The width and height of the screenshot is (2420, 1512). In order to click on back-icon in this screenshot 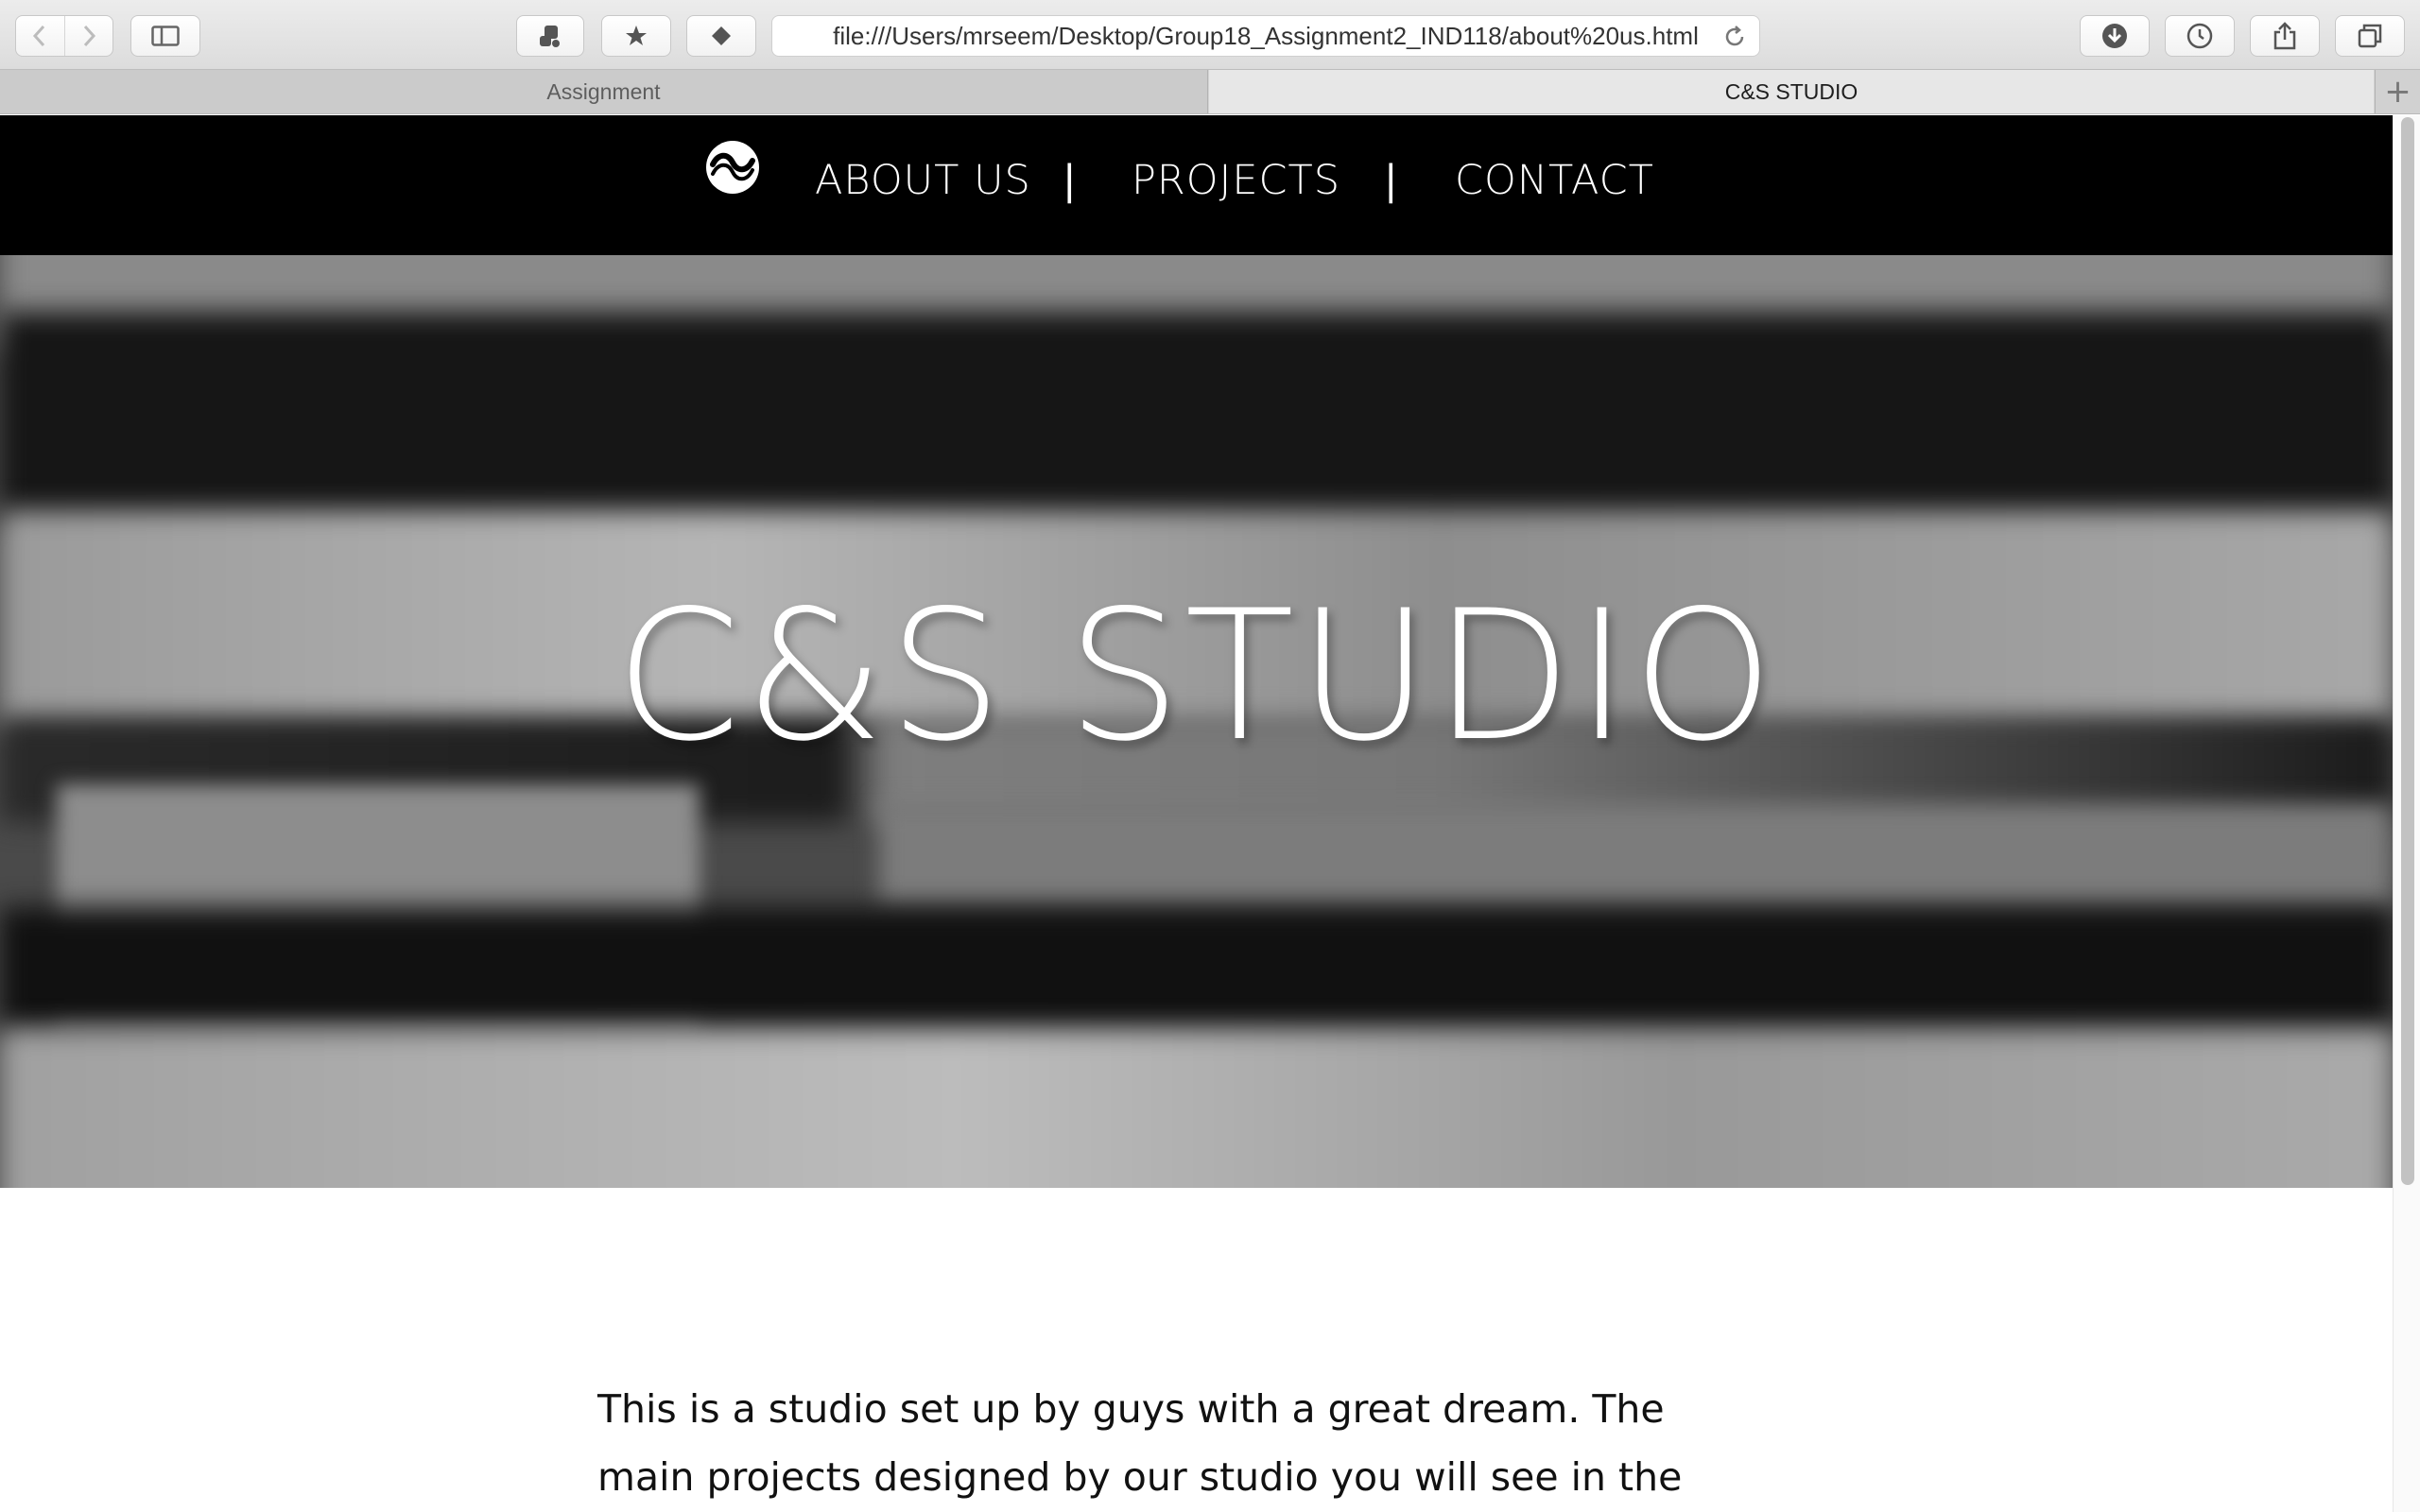, I will do `click(40, 36)`.